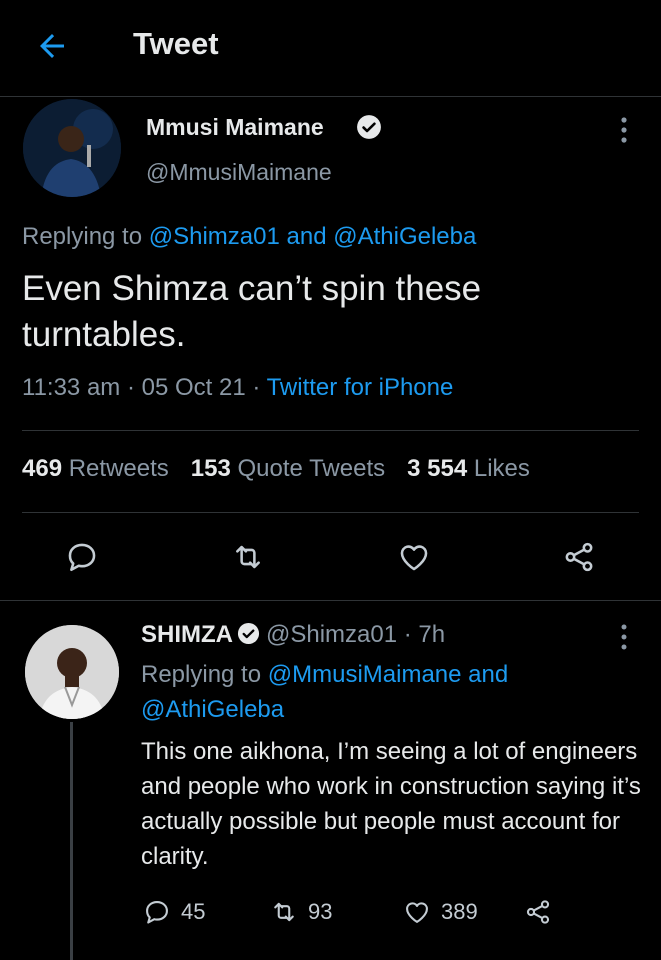  What do you see at coordinates (52, 46) in the screenshot?
I see `back-arrow-icon` at bounding box center [52, 46].